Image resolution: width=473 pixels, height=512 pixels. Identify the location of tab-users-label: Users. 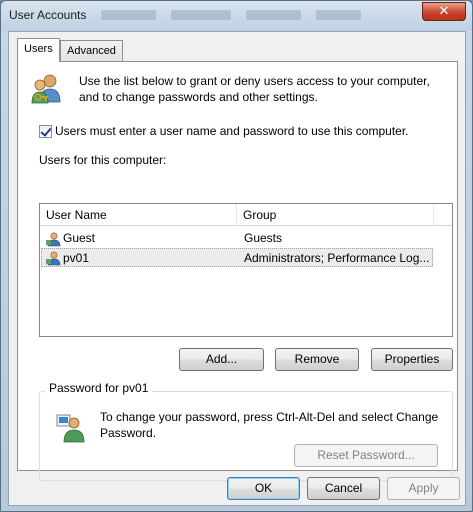
(38, 49).